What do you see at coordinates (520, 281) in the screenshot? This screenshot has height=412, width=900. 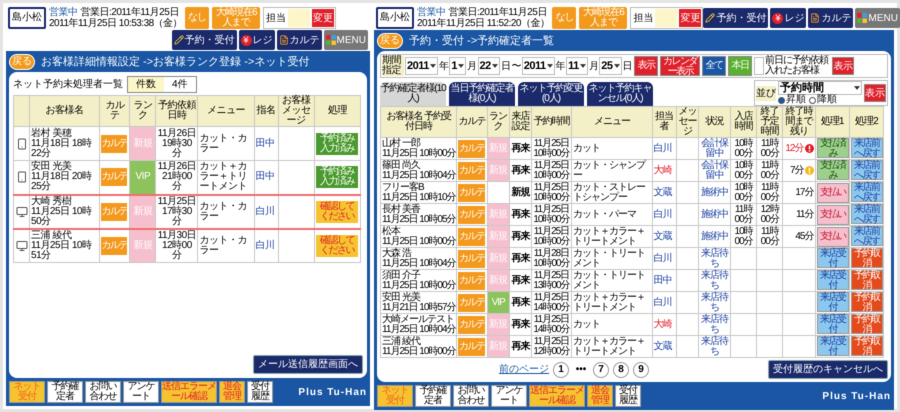 I see `visit-cell: 再来` at bounding box center [520, 281].